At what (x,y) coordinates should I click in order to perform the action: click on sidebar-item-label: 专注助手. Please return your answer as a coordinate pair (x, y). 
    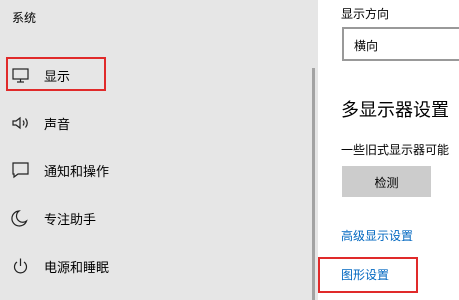
    Looking at the image, I should click on (70, 220).